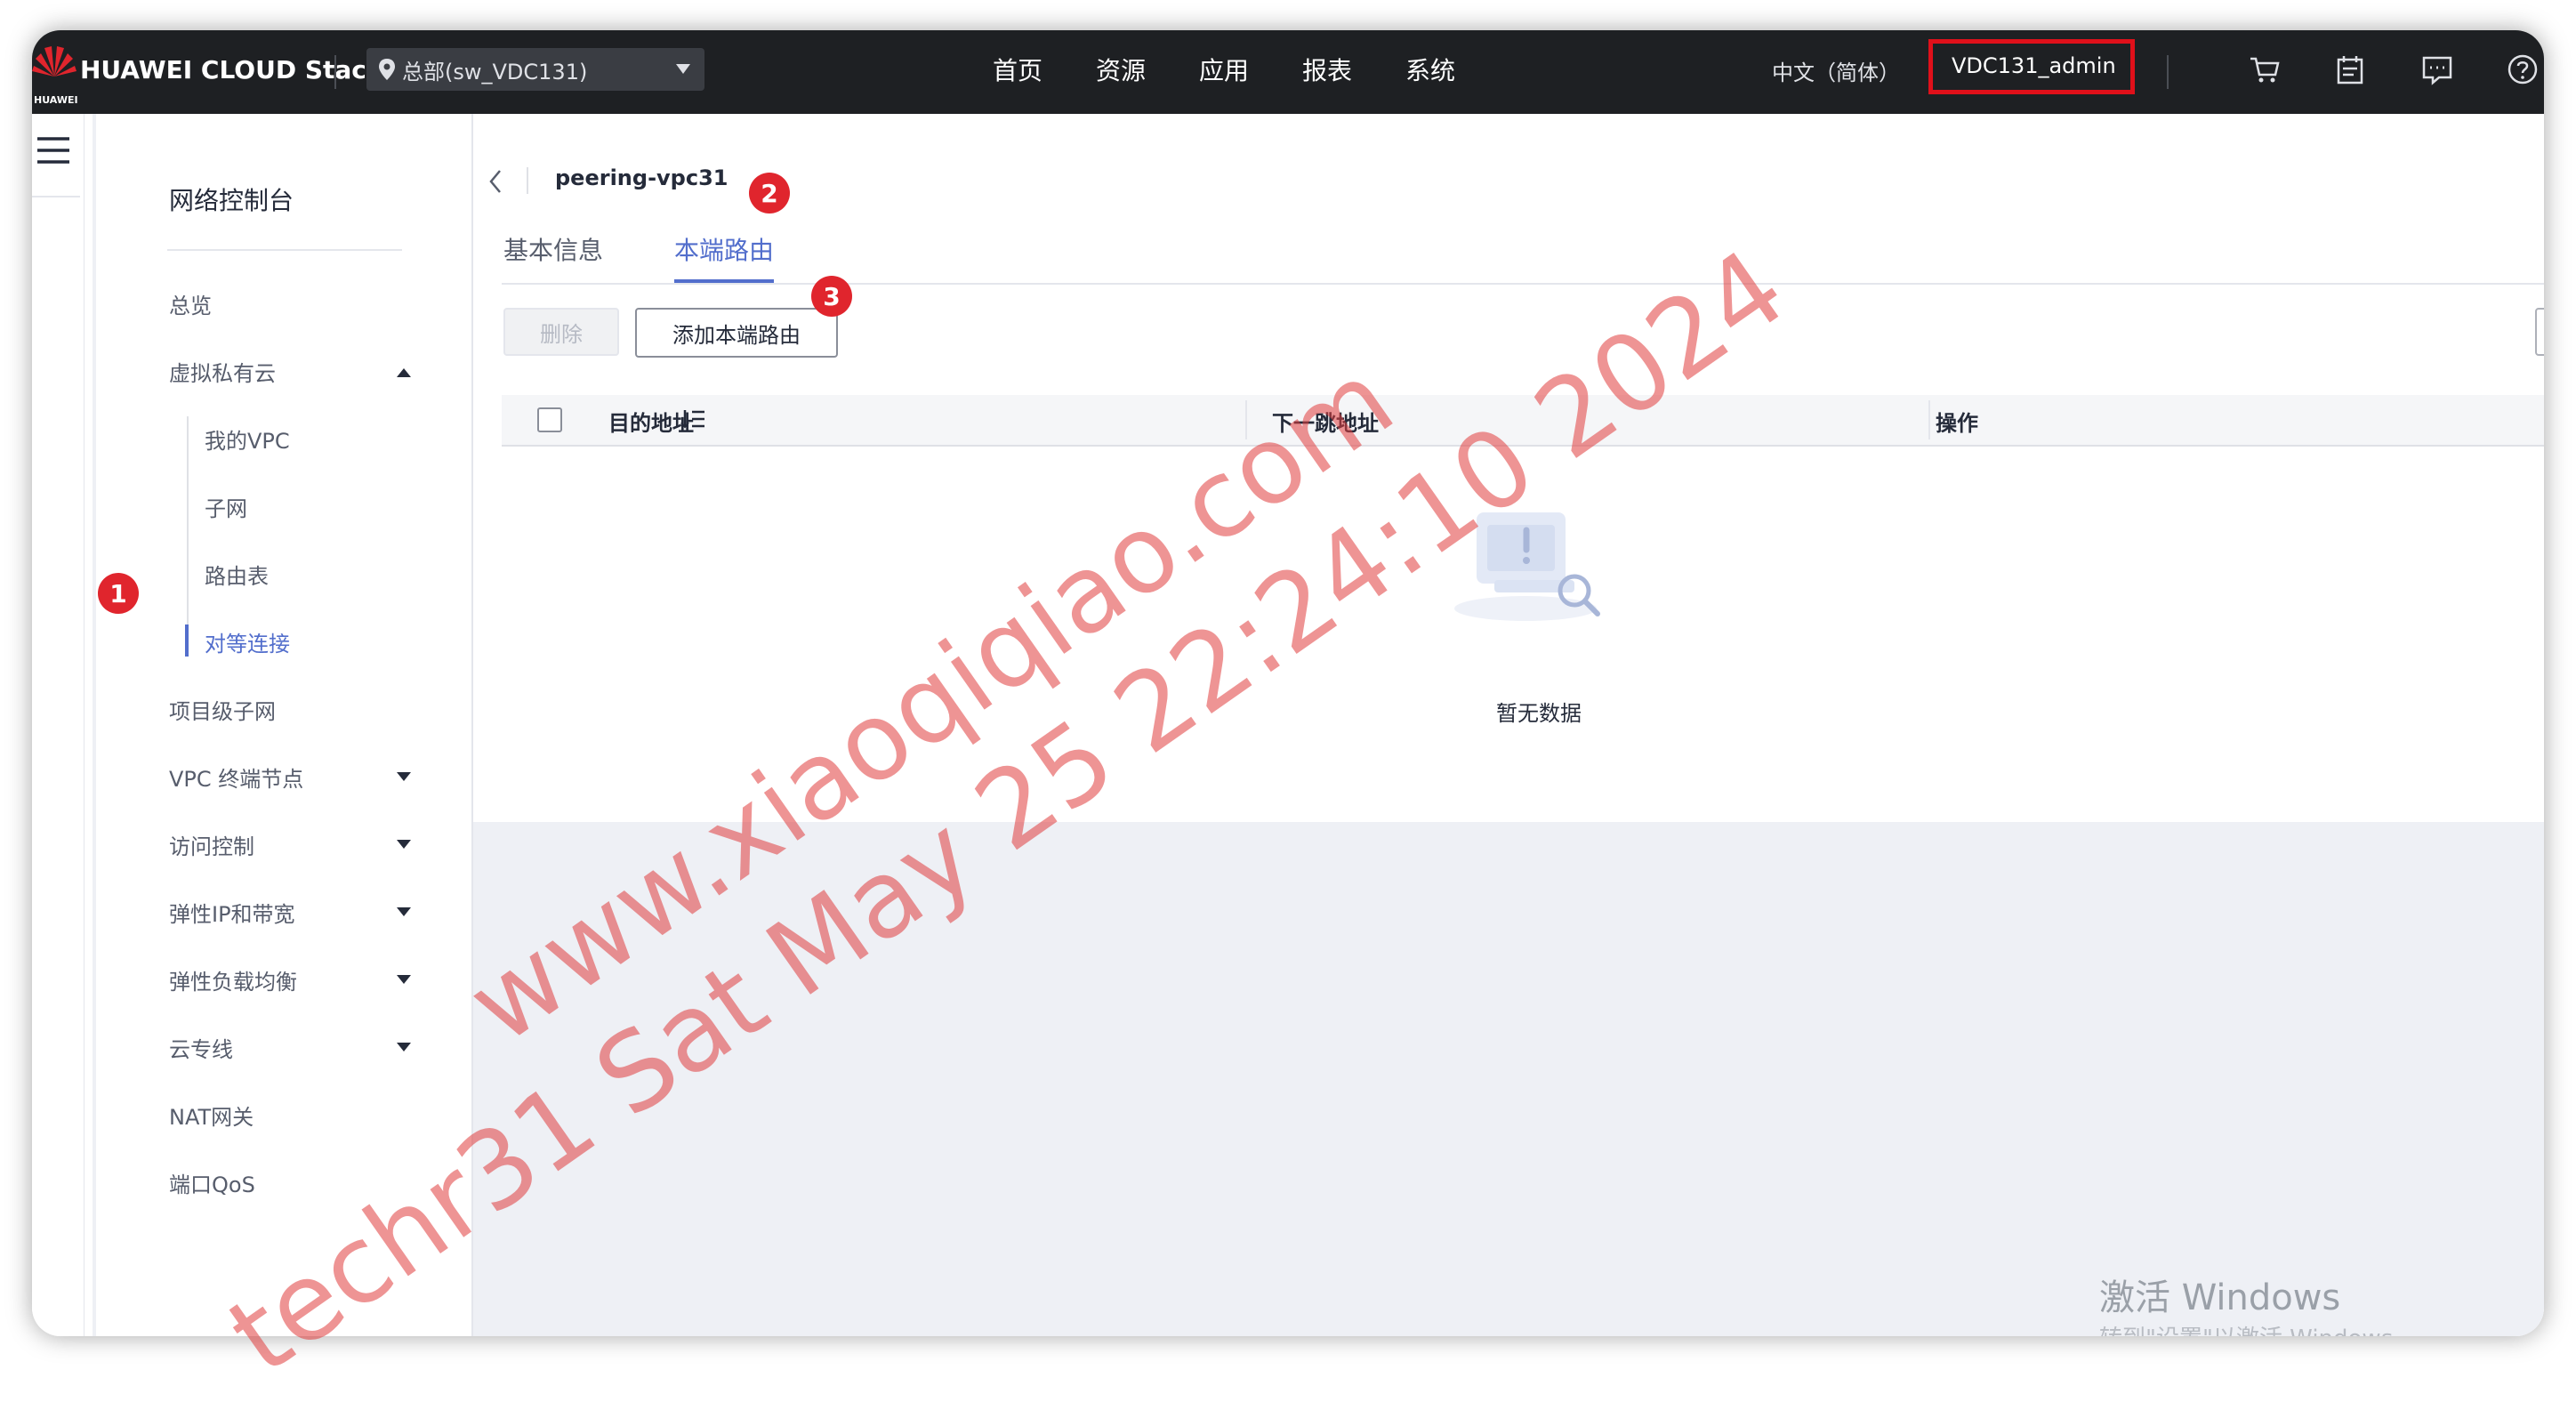 The width and height of the screenshot is (2576, 1402). I want to click on breadcrumb-divider, so click(527, 180).